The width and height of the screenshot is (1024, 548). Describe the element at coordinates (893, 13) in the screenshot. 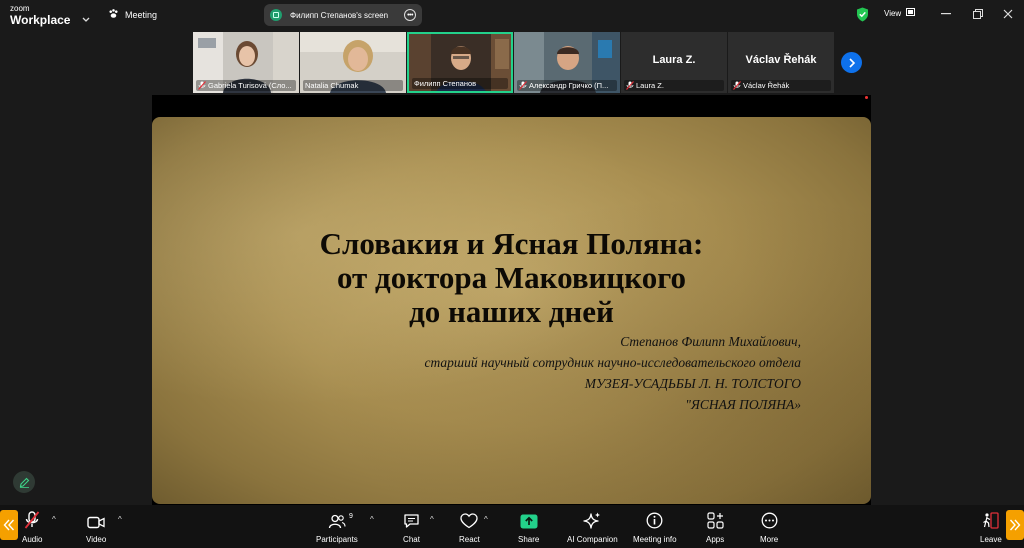

I see `view-label: View` at that location.